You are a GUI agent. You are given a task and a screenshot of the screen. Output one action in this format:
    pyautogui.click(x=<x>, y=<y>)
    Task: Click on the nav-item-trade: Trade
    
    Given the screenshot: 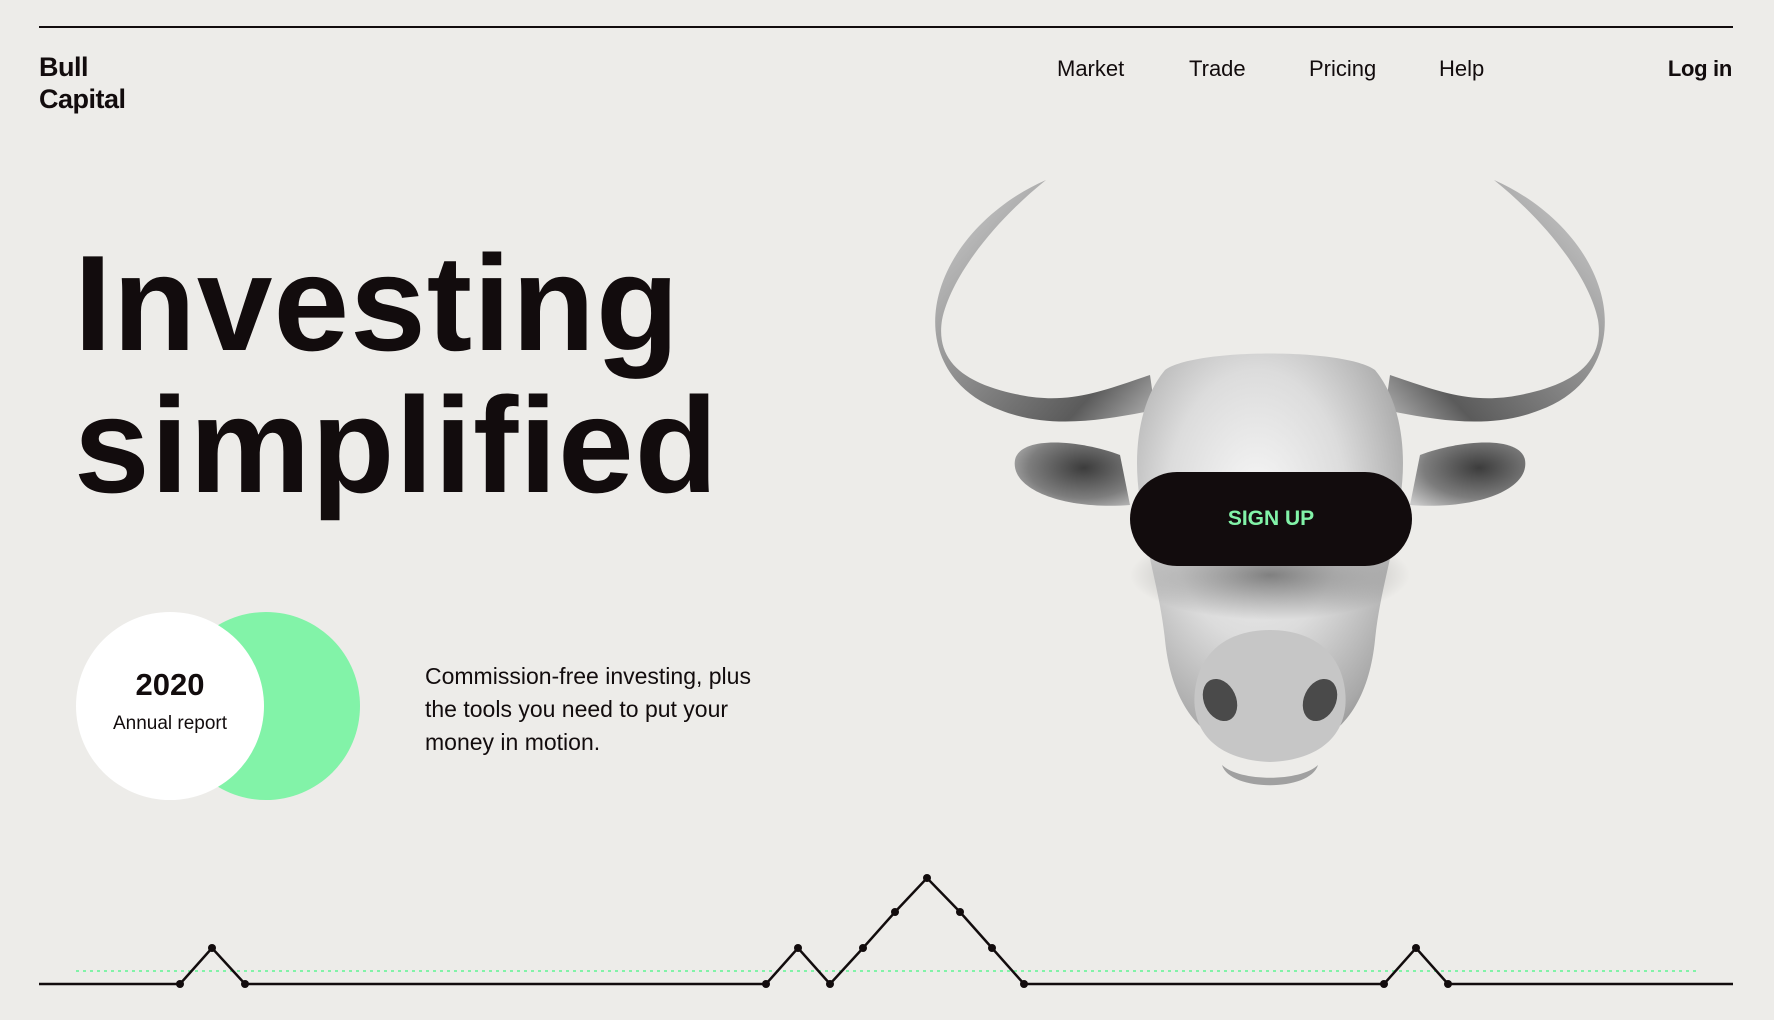 What is the action you would take?
    pyautogui.click(x=1217, y=69)
    